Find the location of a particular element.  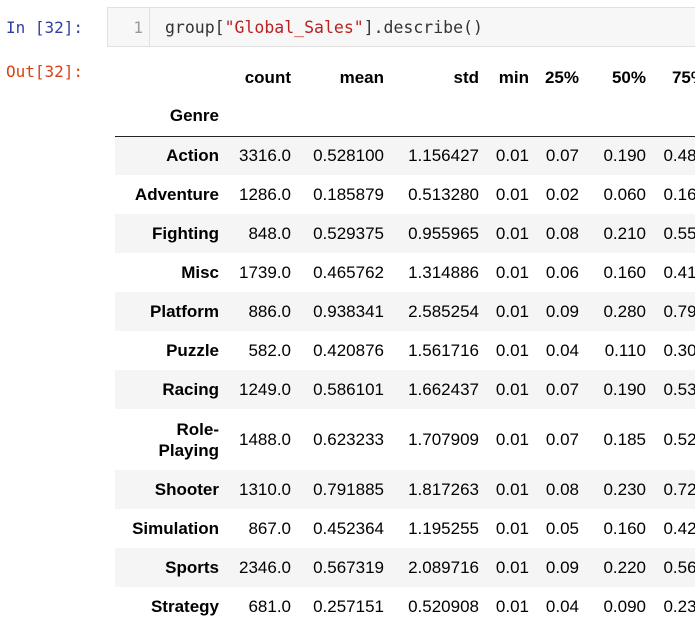

table-cell: 1249.0 is located at coordinates (265, 389).